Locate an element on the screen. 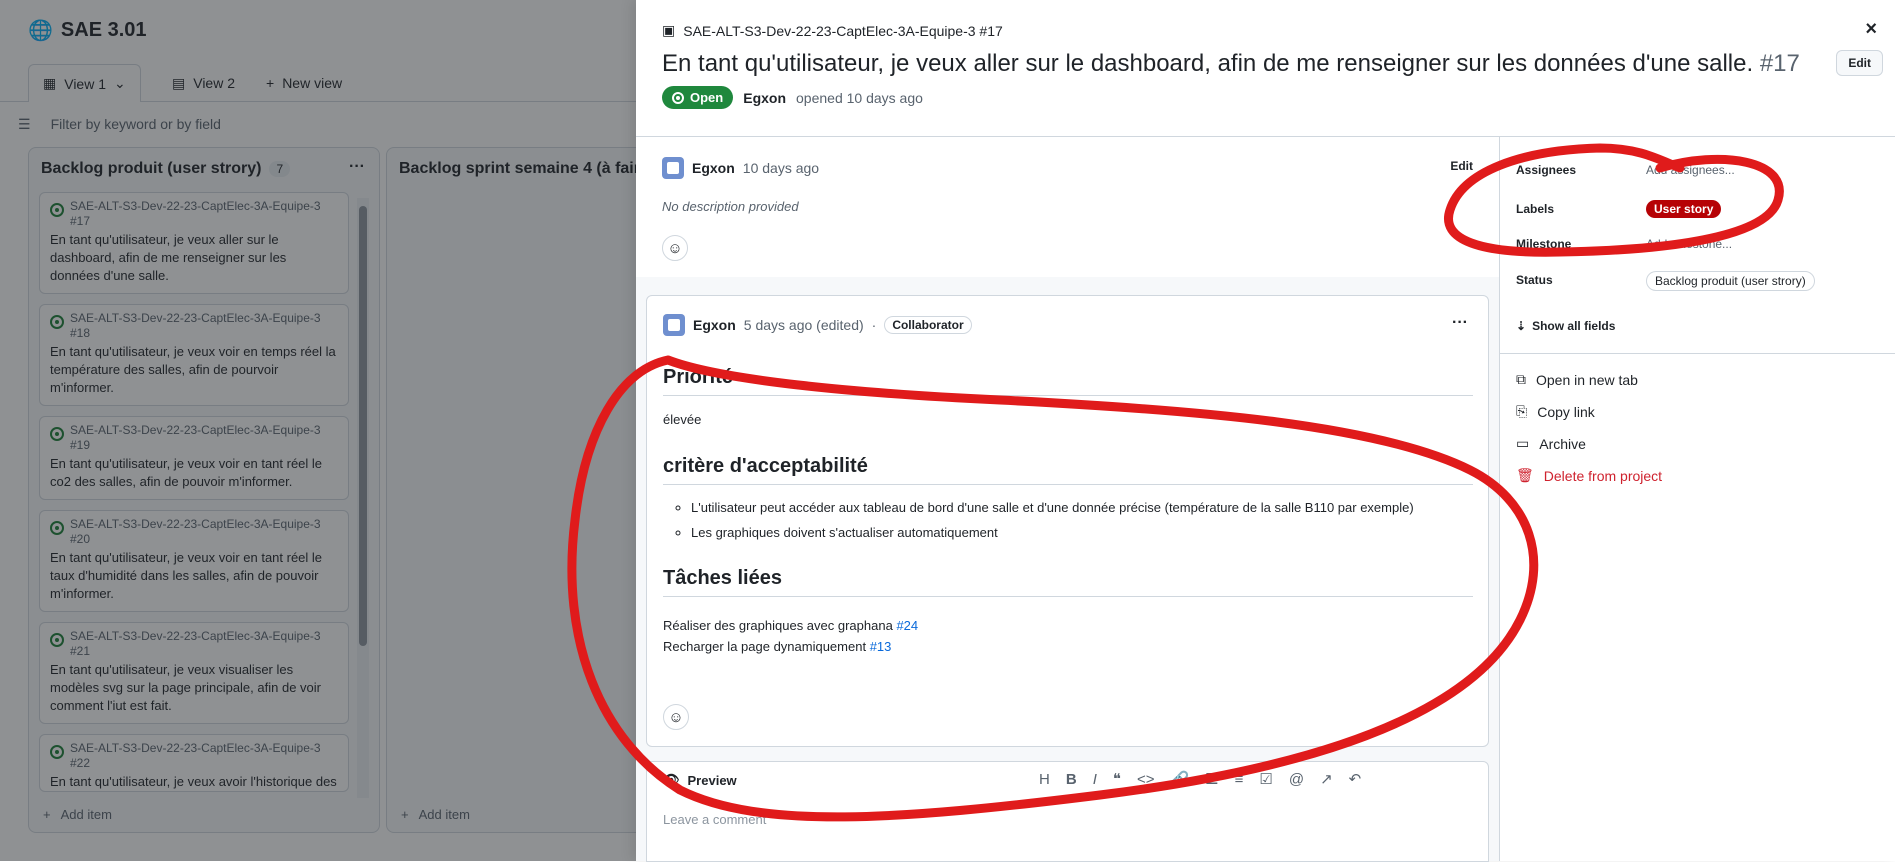  fields-icon: ⇣ is located at coordinates (1521, 326).